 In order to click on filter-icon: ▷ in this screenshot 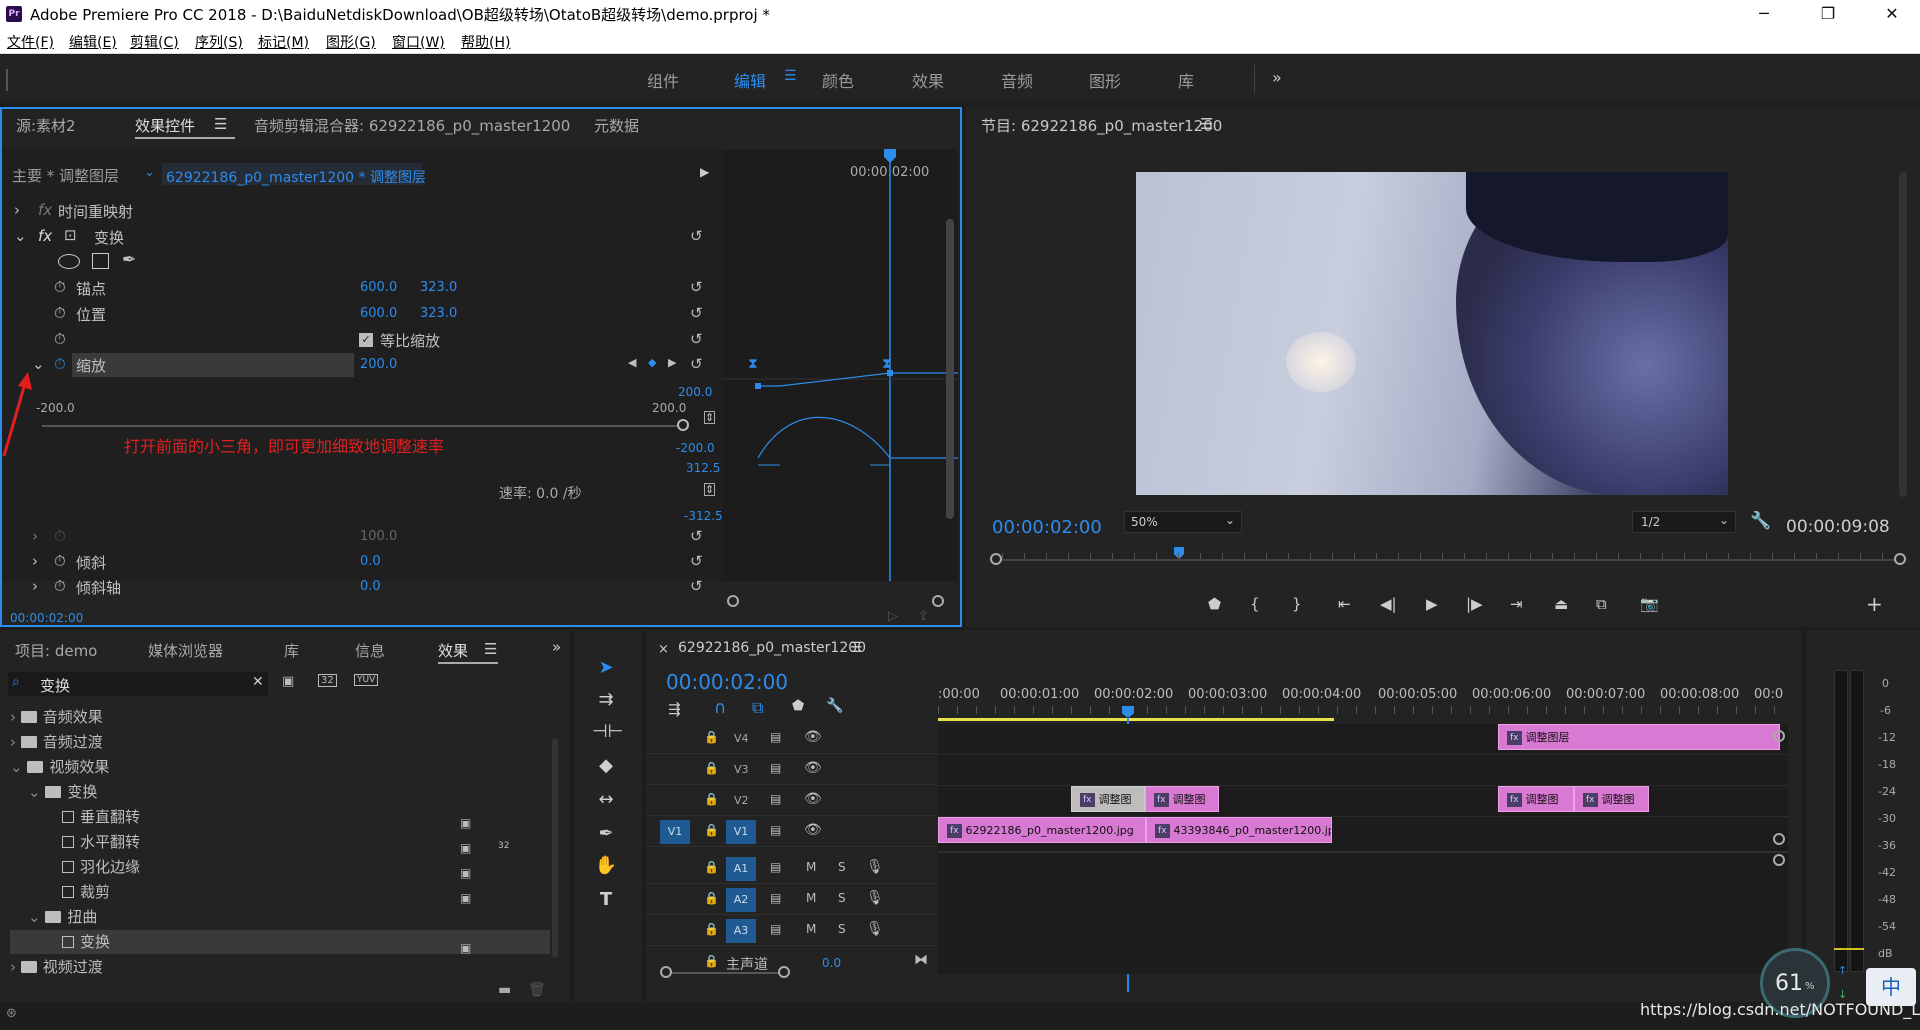, I will do `click(893, 616)`.